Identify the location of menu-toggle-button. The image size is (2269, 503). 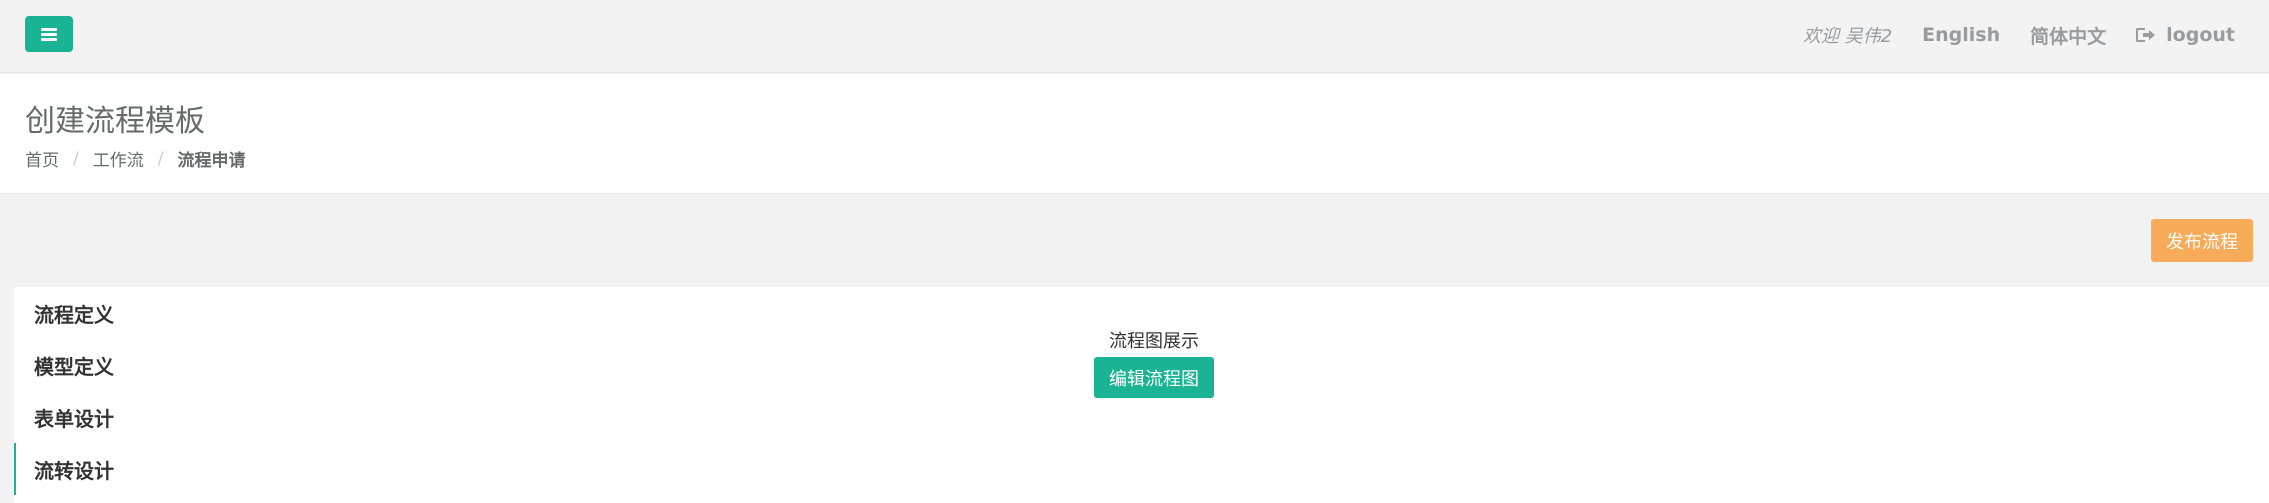
(49, 34).